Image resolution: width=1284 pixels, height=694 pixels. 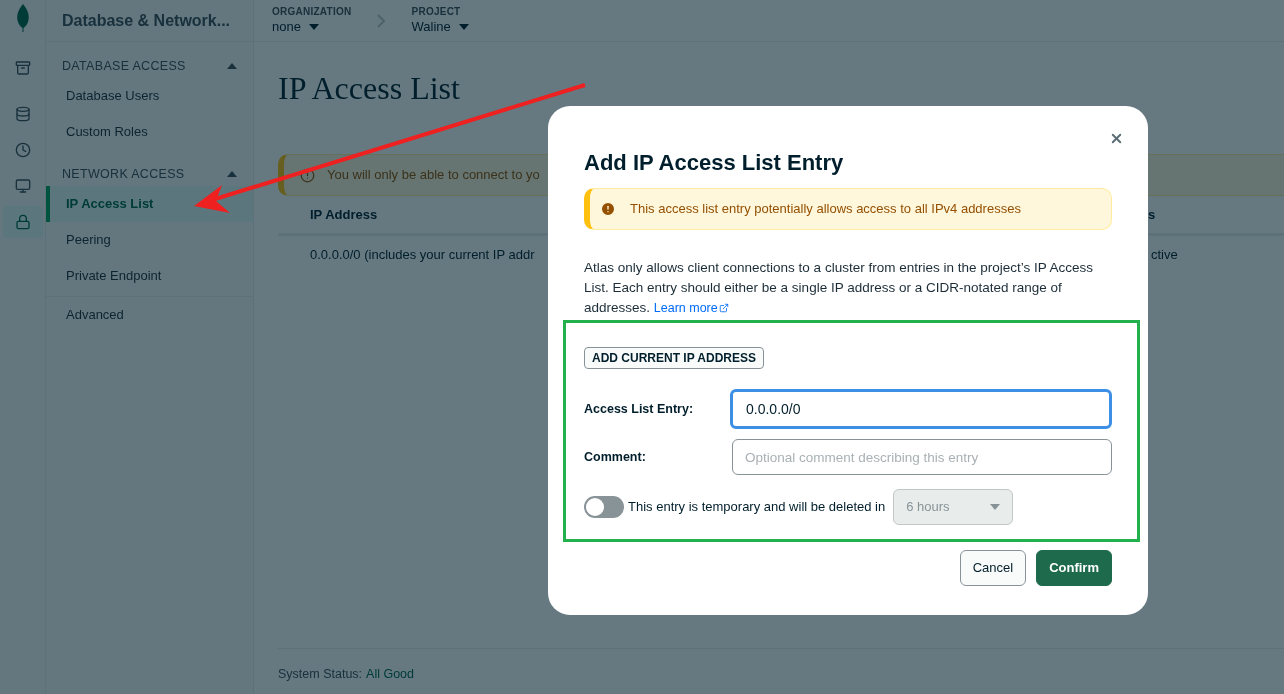 What do you see at coordinates (639, 409) in the screenshot?
I see `field-label: Access List Entry:` at bounding box center [639, 409].